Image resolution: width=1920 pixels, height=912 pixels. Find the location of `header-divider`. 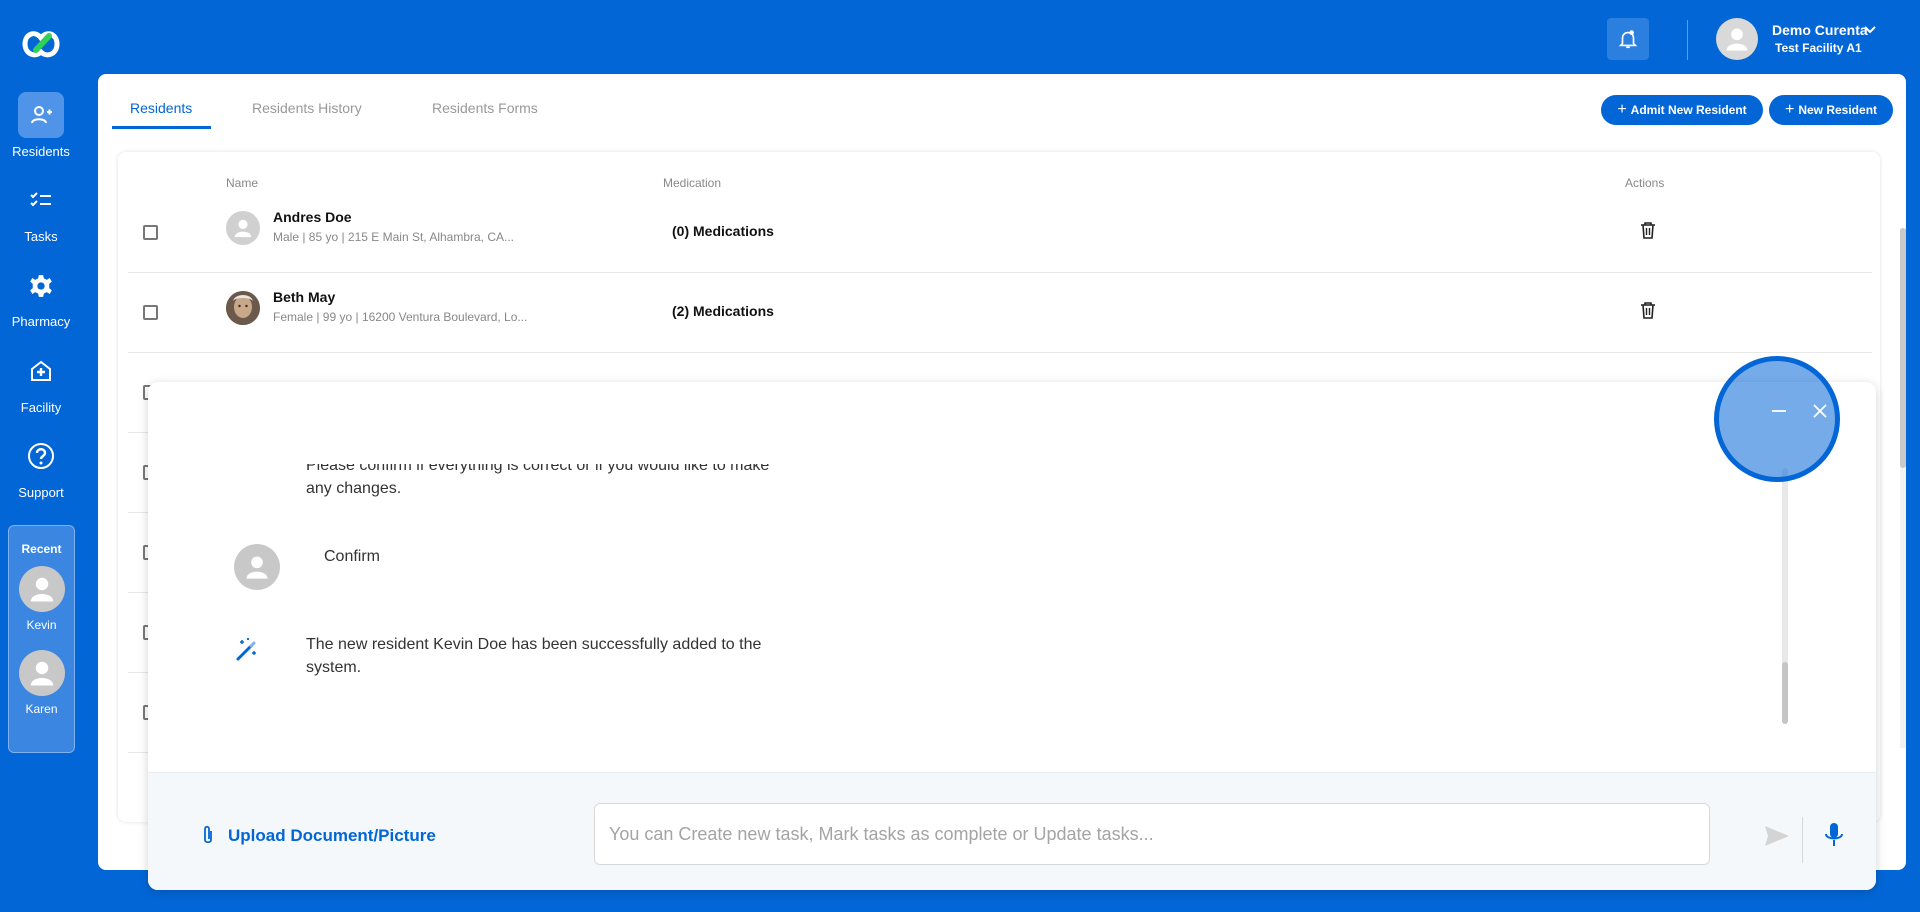

header-divider is located at coordinates (1687, 40).